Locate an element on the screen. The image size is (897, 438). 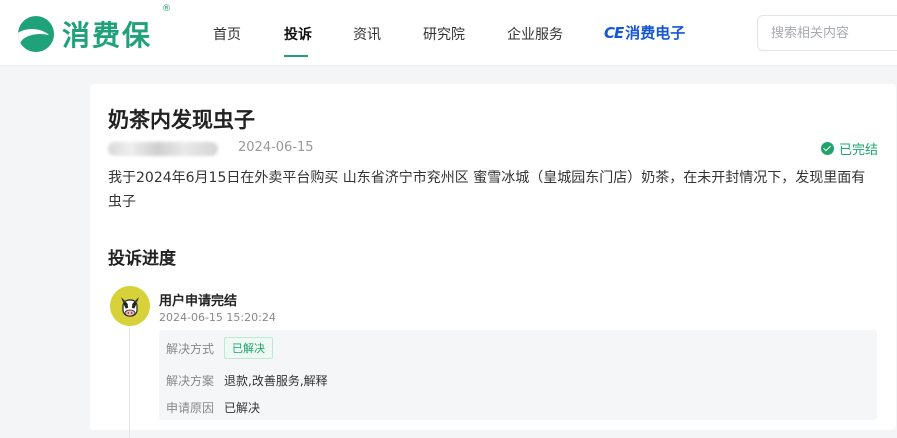
step-time: 2024-06-15 15:20:24 is located at coordinates (217, 317).